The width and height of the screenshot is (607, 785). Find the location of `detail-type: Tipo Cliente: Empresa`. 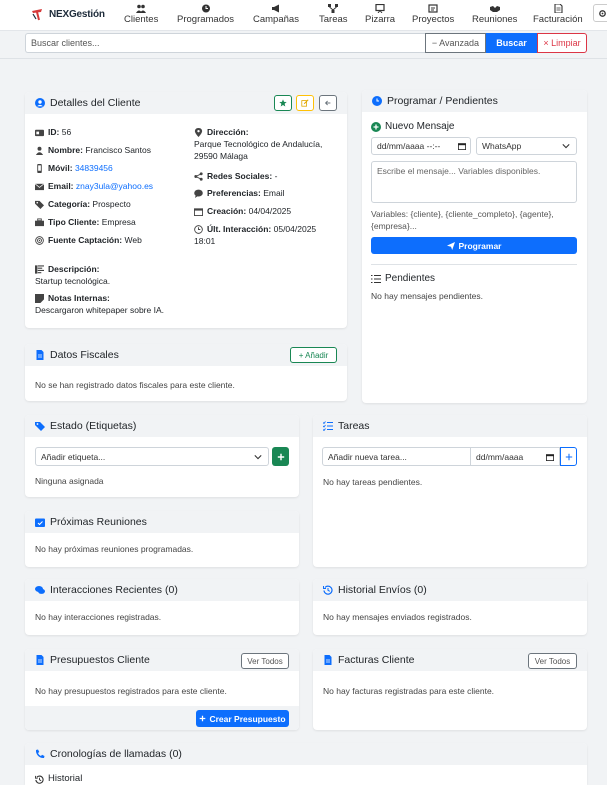

detail-type: Tipo Cliente: Empresa is located at coordinates (85, 222).